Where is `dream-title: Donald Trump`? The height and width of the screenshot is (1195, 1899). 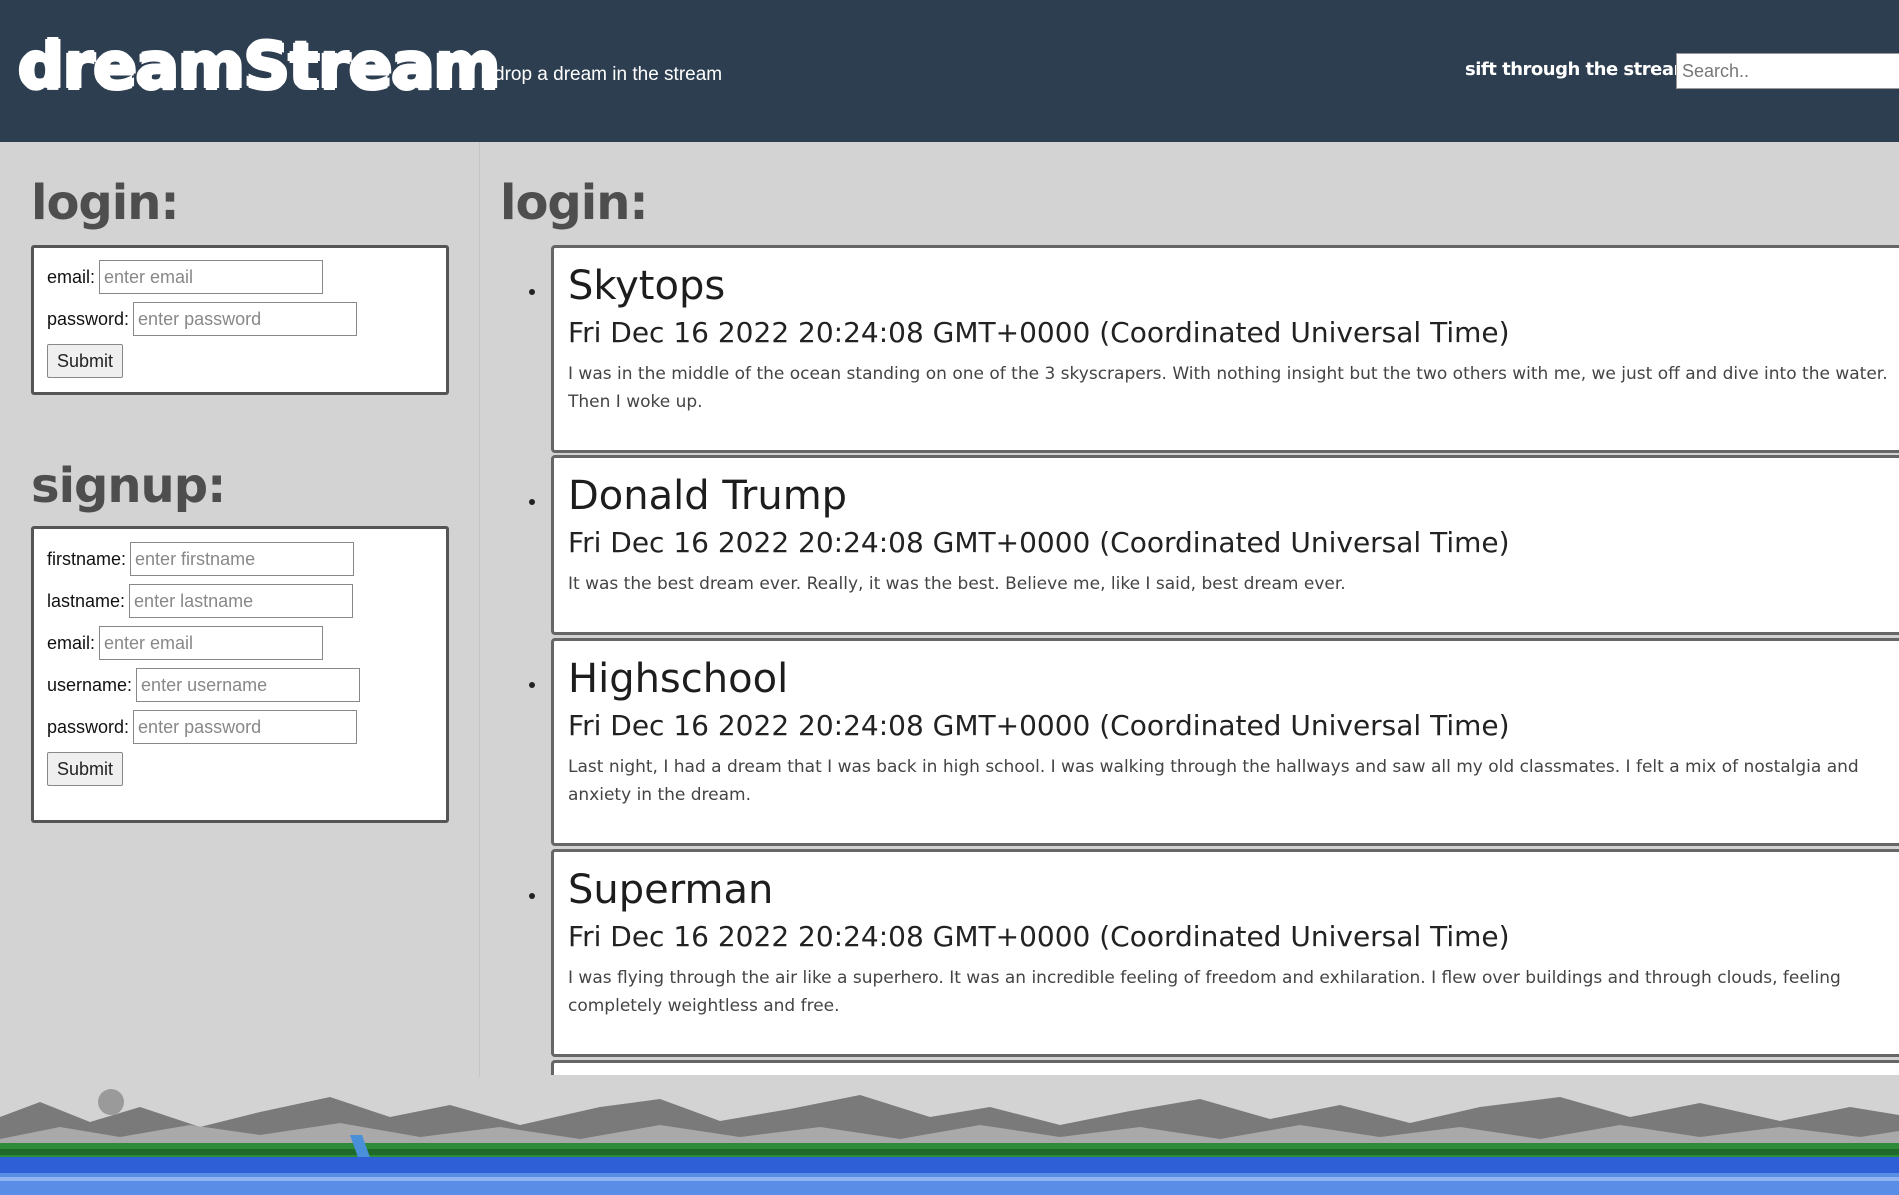
dream-title: Donald Trump is located at coordinates (708, 496).